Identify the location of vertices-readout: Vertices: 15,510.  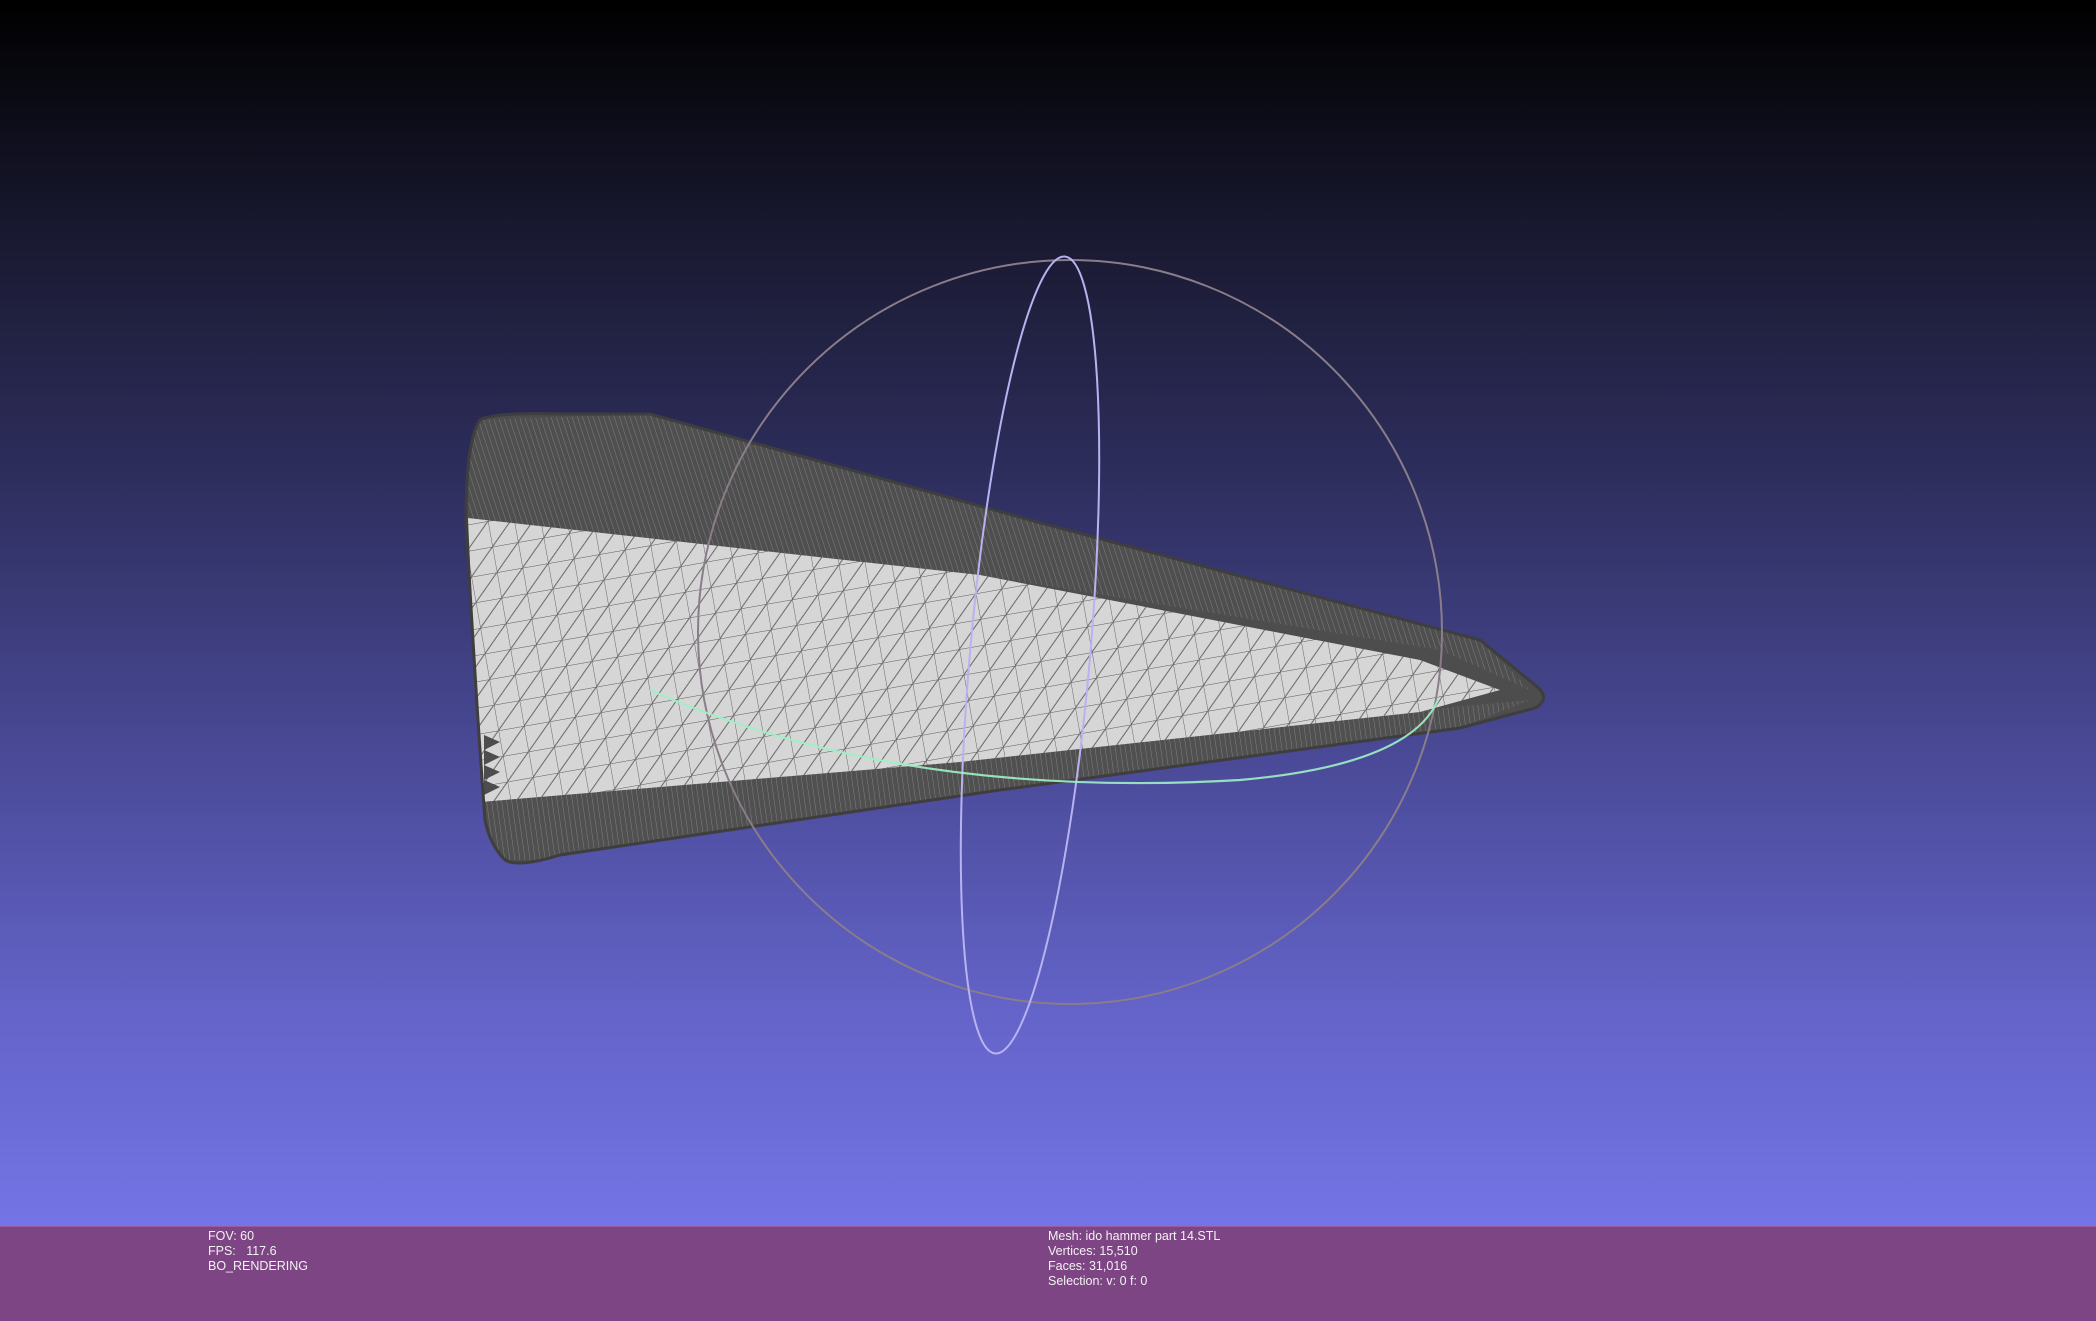
(1093, 1251).